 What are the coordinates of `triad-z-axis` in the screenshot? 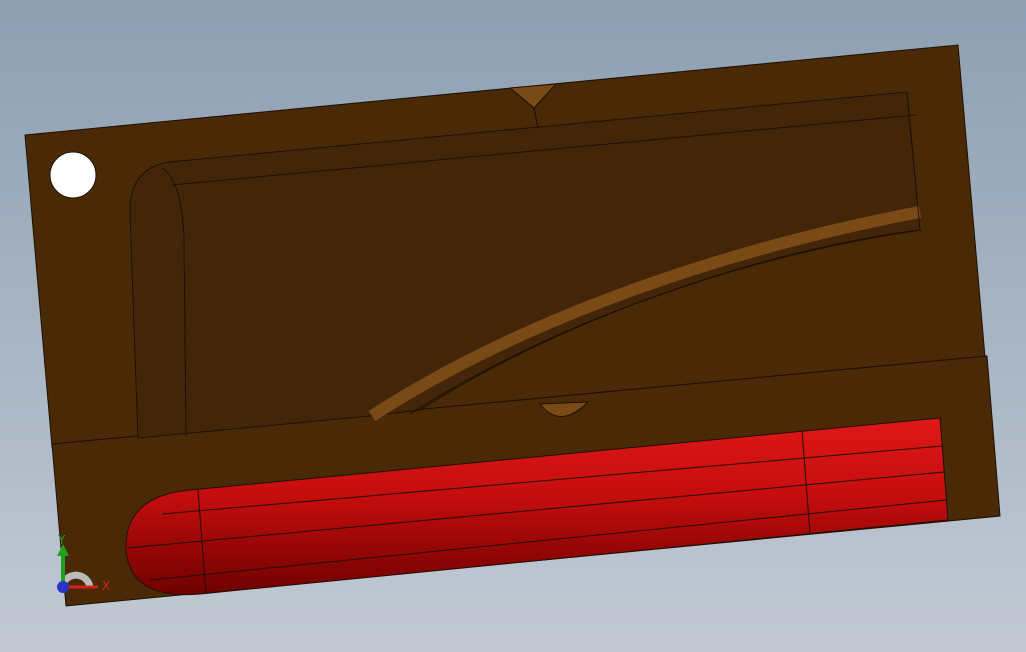 It's located at (63, 587).